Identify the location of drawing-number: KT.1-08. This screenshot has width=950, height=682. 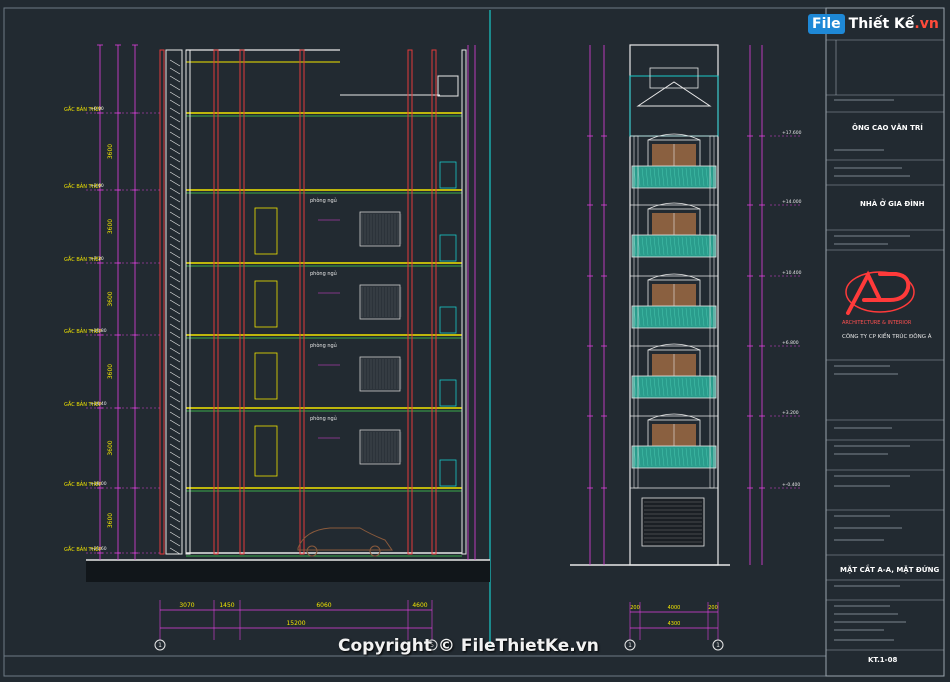
(883, 660).